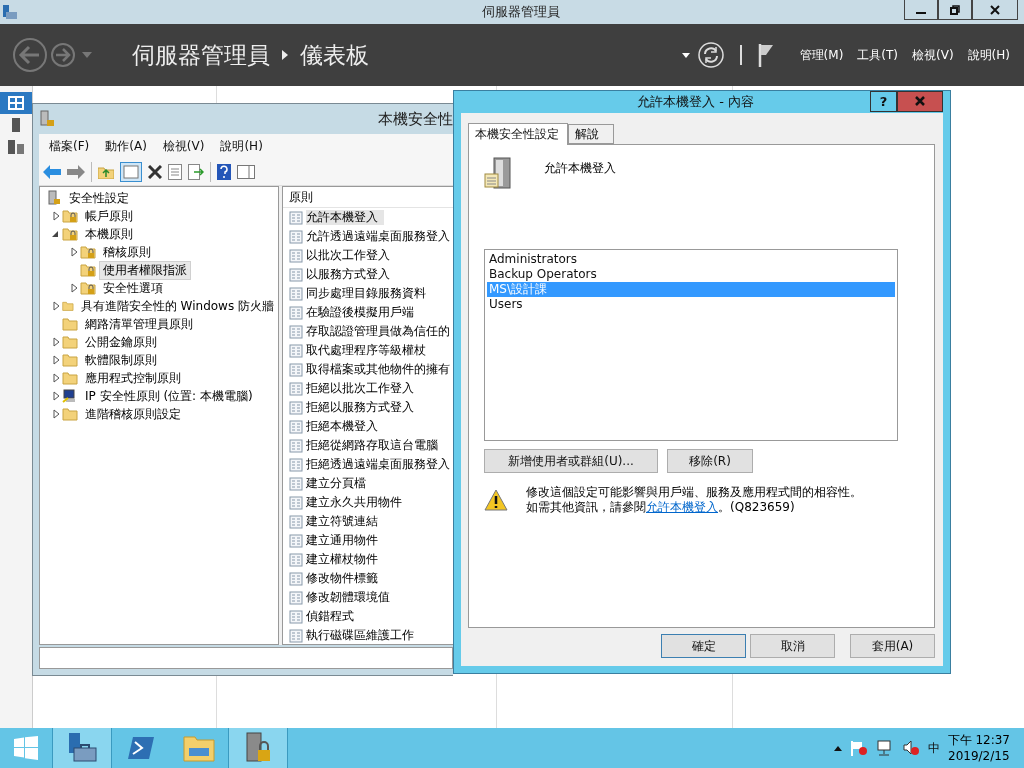 The height and width of the screenshot is (768, 1024). What do you see at coordinates (109, 216) in the screenshot?
I see `tree-item: 帳戶原則` at bounding box center [109, 216].